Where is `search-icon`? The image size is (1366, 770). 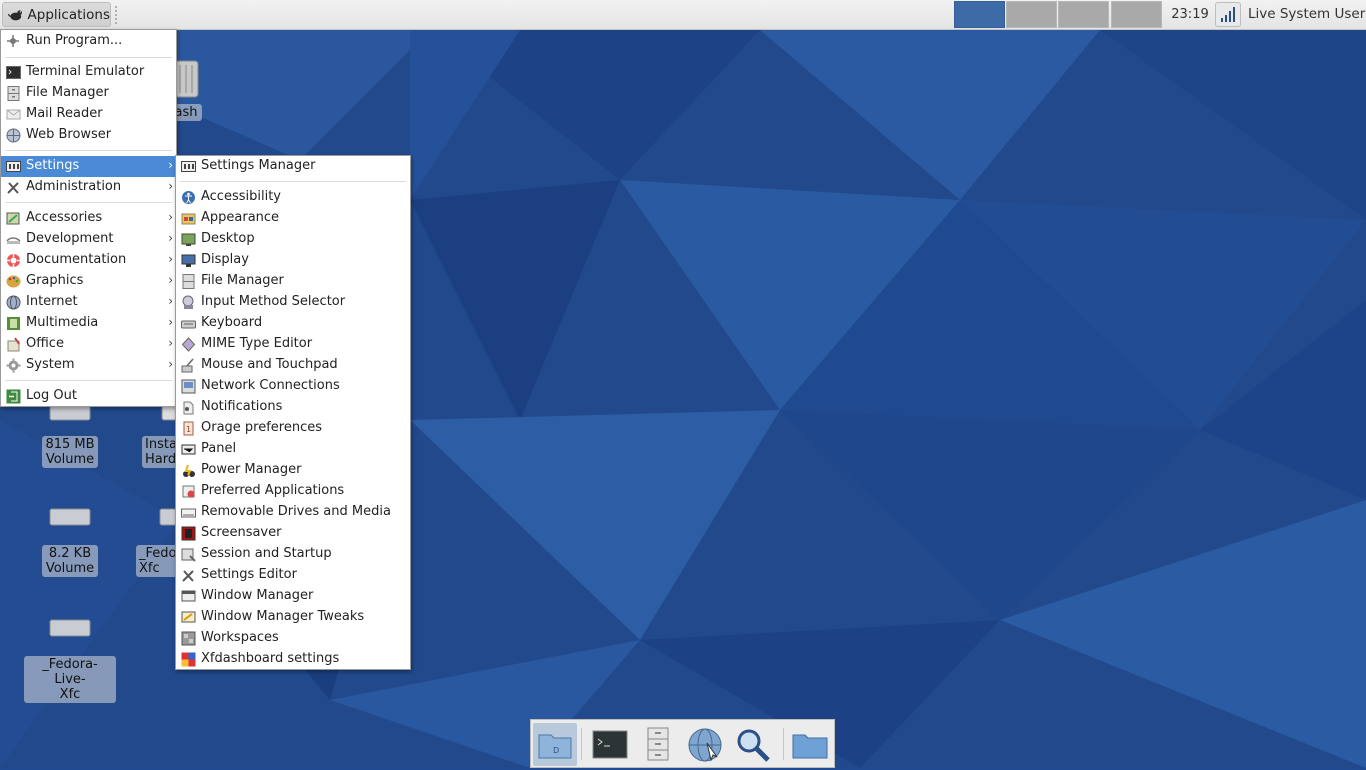 search-icon is located at coordinates (753, 745).